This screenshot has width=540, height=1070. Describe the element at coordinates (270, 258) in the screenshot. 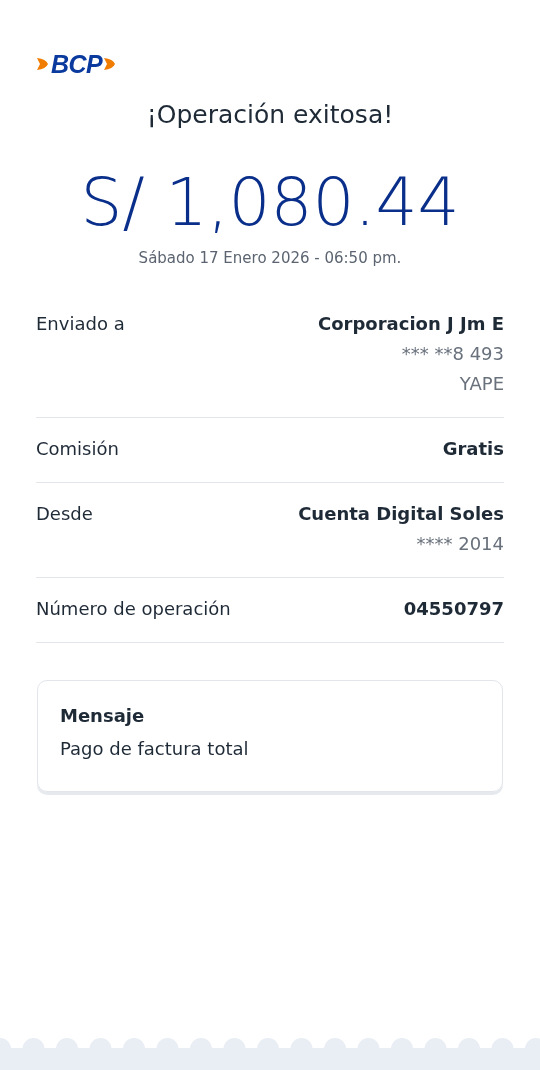

I see `date-time: Sábado 17 Enero 2026 - 06:50 pm.` at that location.